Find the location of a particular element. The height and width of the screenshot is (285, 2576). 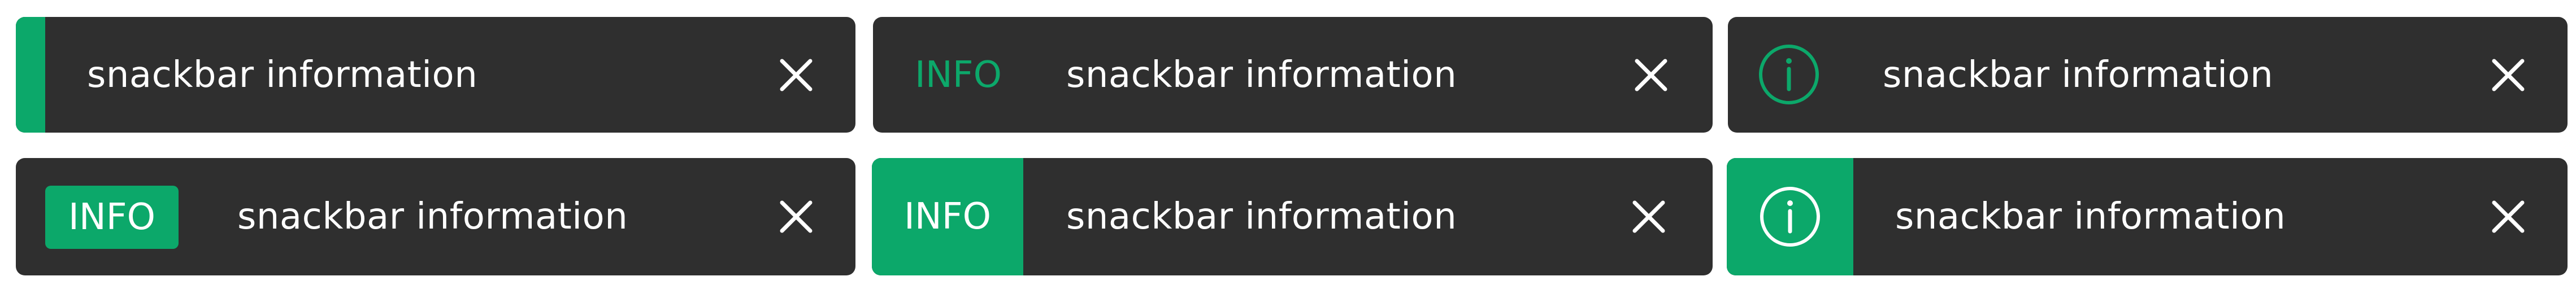

snackbar-inline-icon: snackbar information is located at coordinates (2148, 75).